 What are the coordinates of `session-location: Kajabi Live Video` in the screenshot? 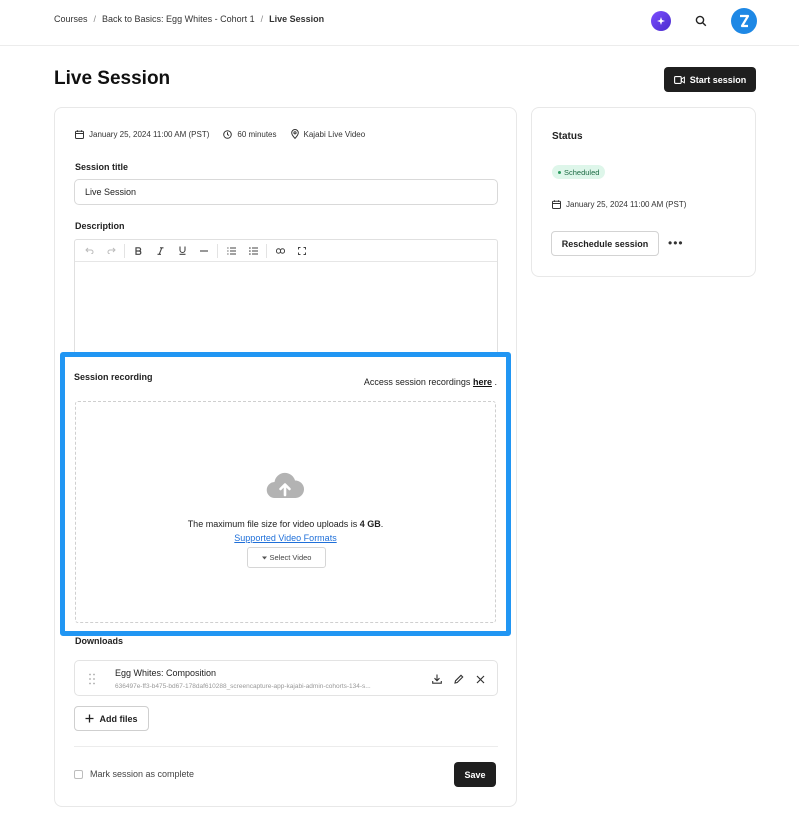 It's located at (327, 134).